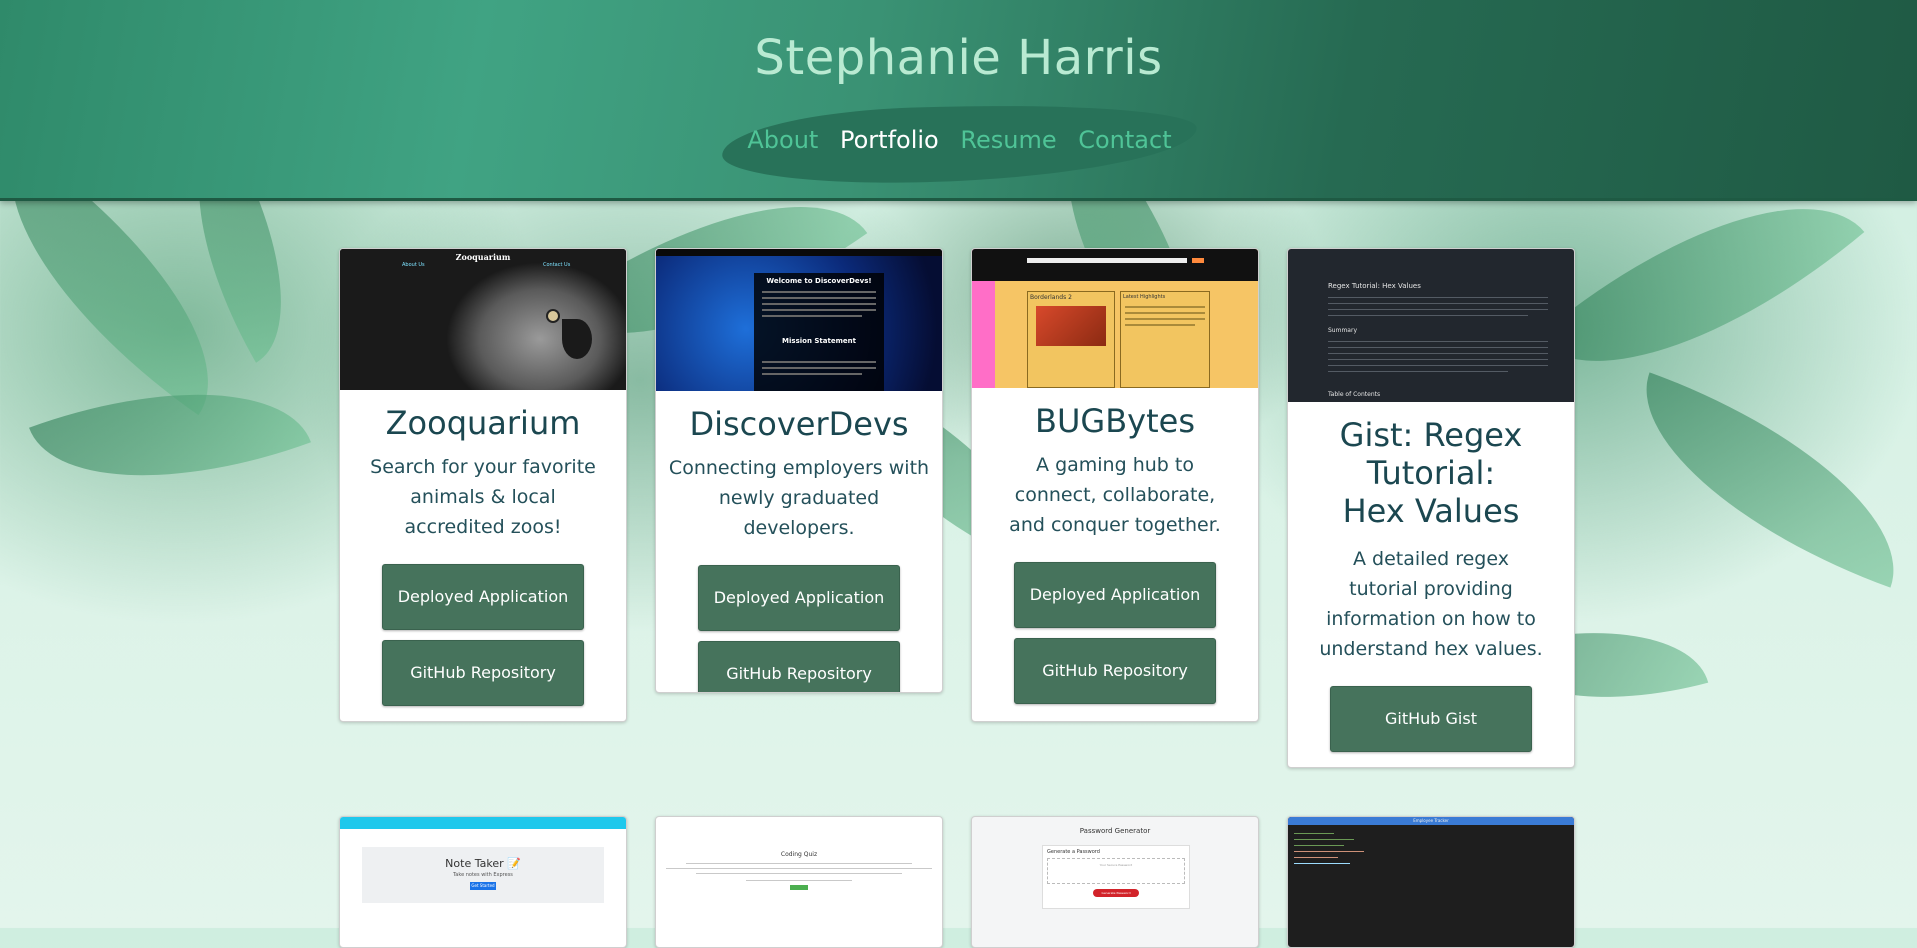  What do you see at coordinates (1354, 394) in the screenshot?
I see `thumb-toc: Table of Contents` at bounding box center [1354, 394].